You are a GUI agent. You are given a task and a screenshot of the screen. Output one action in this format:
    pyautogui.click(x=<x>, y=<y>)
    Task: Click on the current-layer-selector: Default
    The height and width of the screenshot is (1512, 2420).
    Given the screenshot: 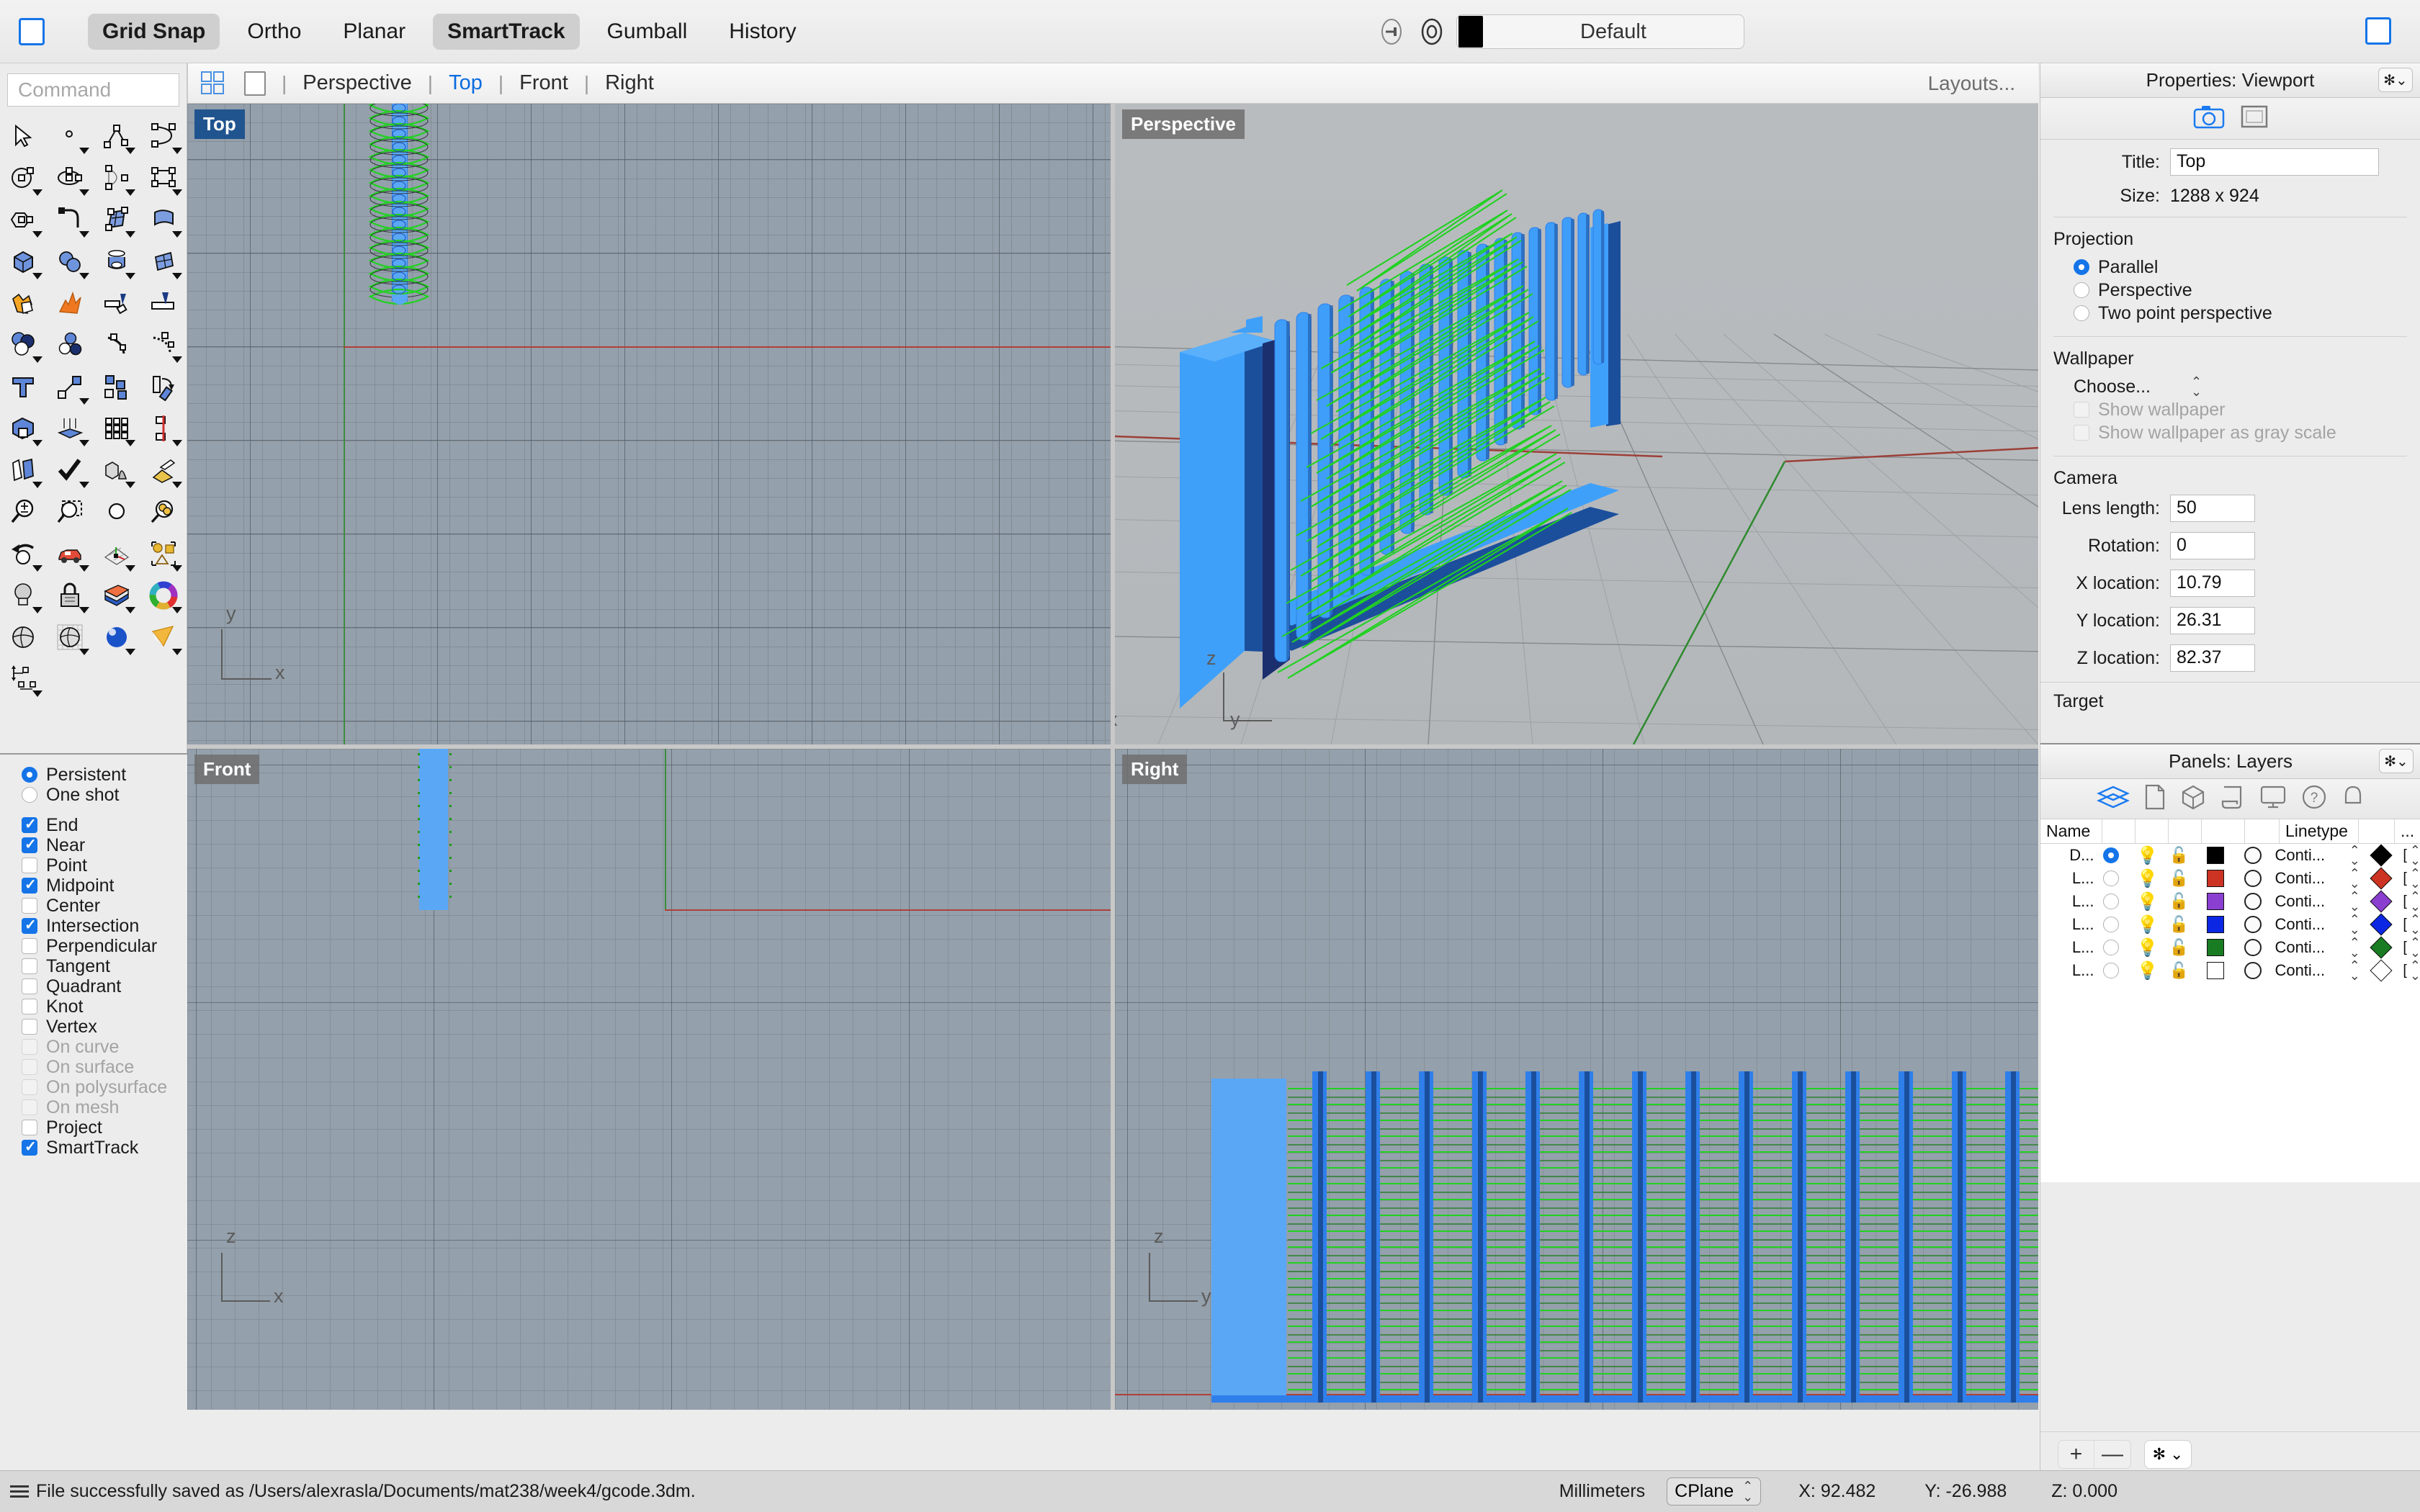 What is the action you would take?
    pyautogui.click(x=1600, y=31)
    